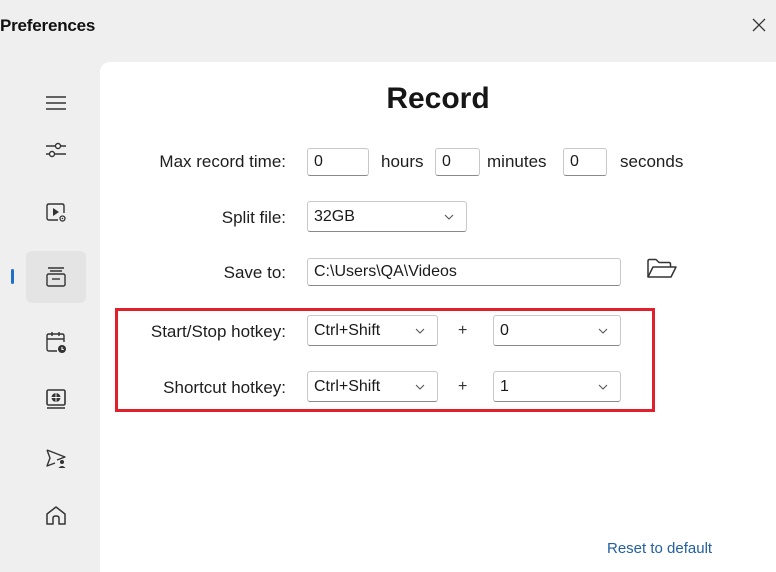 The image size is (776, 572). I want to click on sidebar-item-home, so click(56, 516).